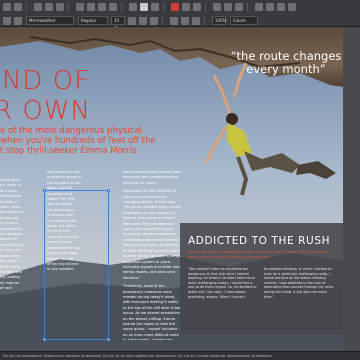 This screenshot has height=360, width=360. I want to click on pull-quote-line: every month”, so click(286, 69).